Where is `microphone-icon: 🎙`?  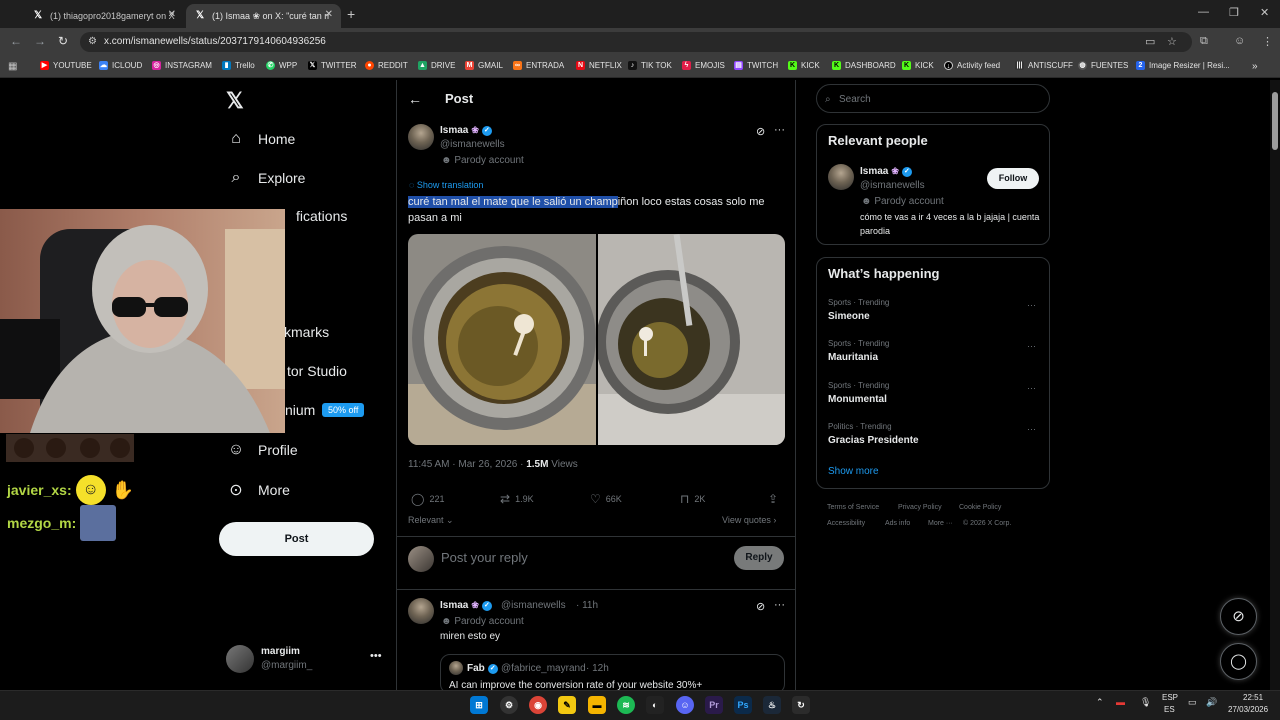 microphone-icon: 🎙 is located at coordinates (1145, 702).